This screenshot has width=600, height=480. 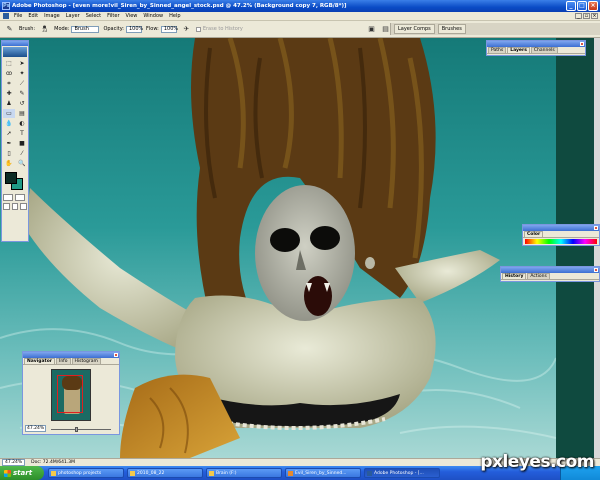 What do you see at coordinates (9, 29) in the screenshot?
I see `eraser-preset-icon: ✎` at bounding box center [9, 29].